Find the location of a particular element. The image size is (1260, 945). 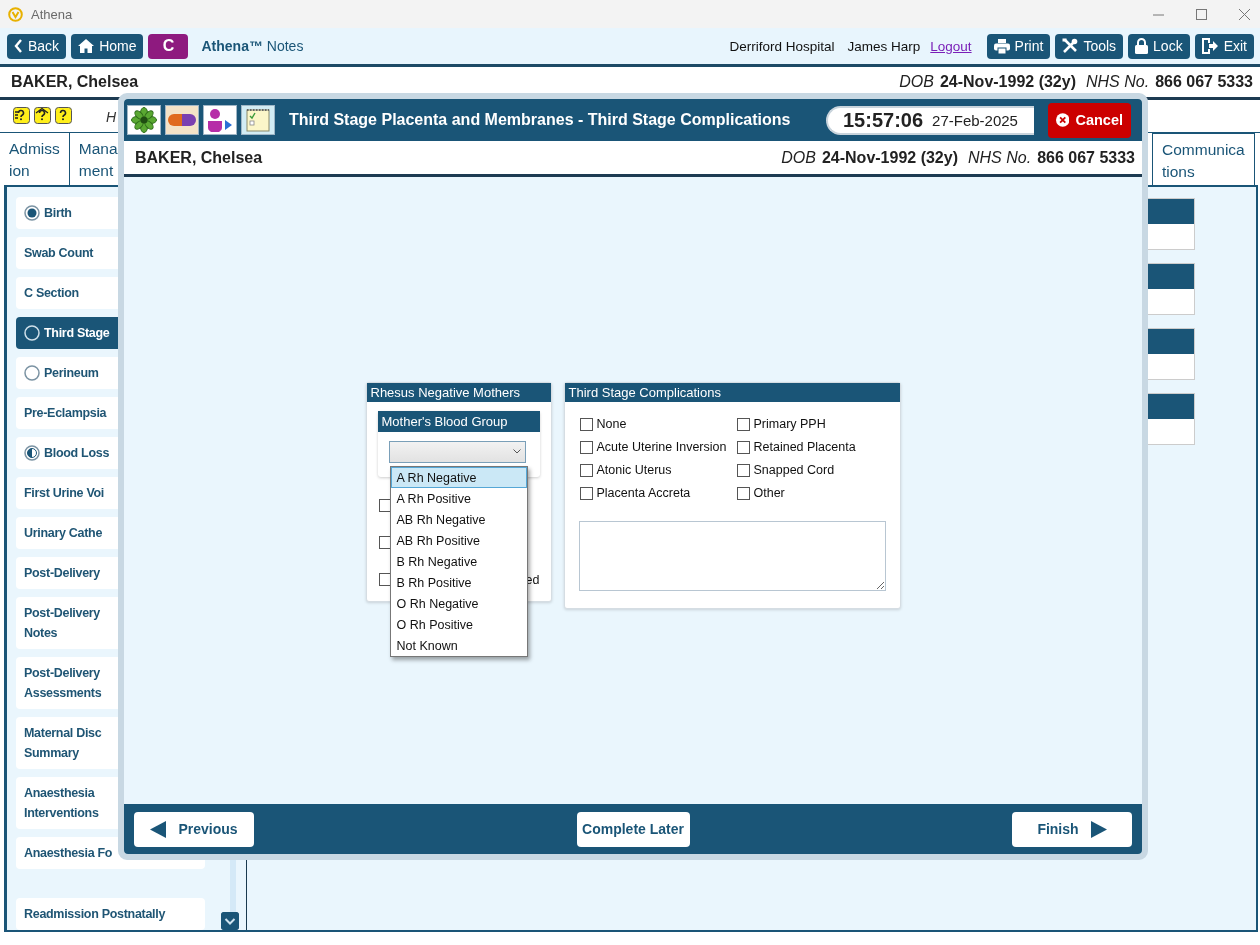

checkbox-option: None is located at coordinates (658, 424).